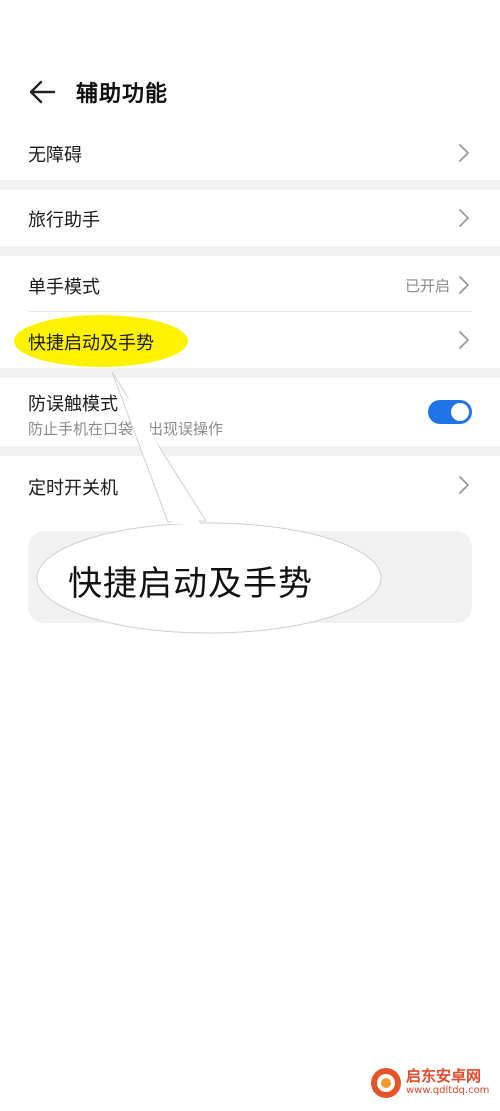 This screenshot has height=1111, width=500. I want to click on row-label: 旅行助手, so click(64, 220).